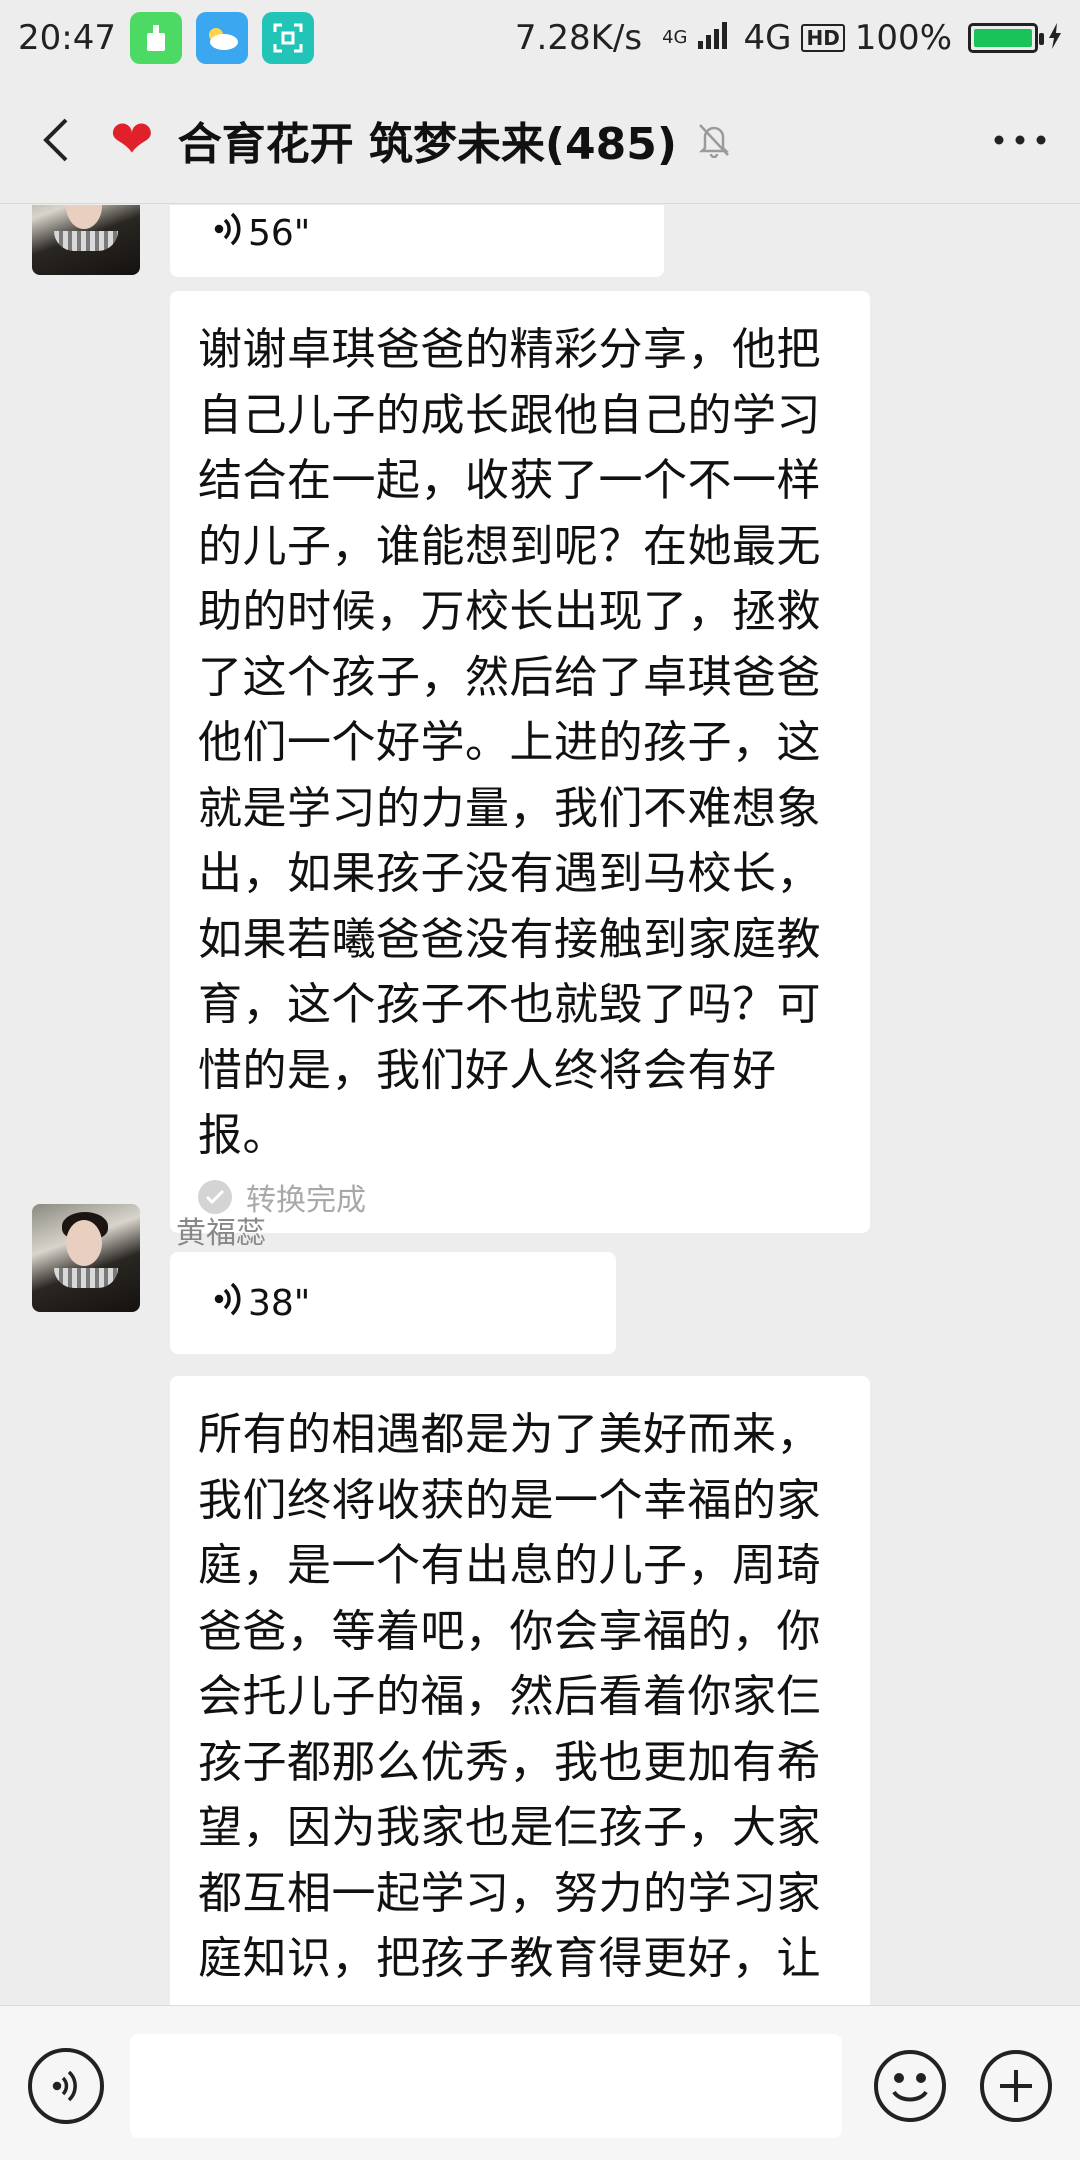 The height and width of the screenshot is (2160, 1080). What do you see at coordinates (155, 38) in the screenshot?
I see `cleaner-icon` at bounding box center [155, 38].